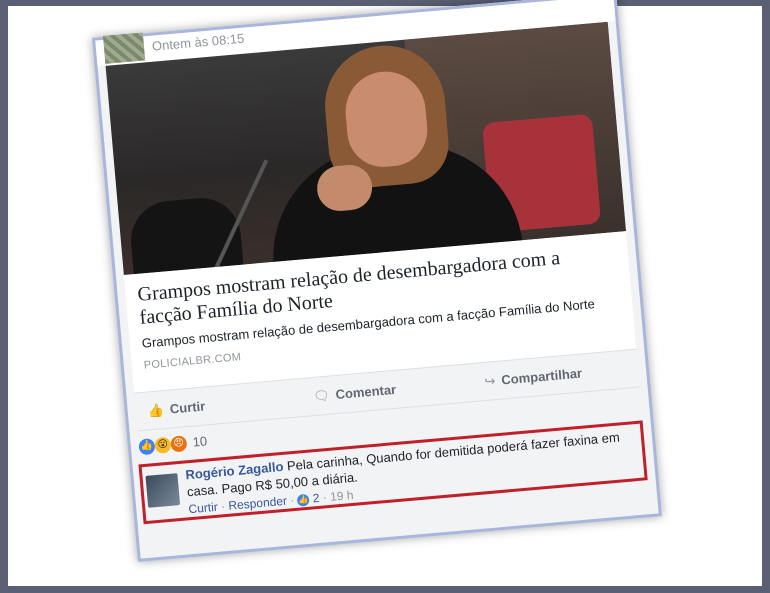 The height and width of the screenshot is (593, 770). I want to click on thumbs-up-icon: 👍, so click(156, 410).